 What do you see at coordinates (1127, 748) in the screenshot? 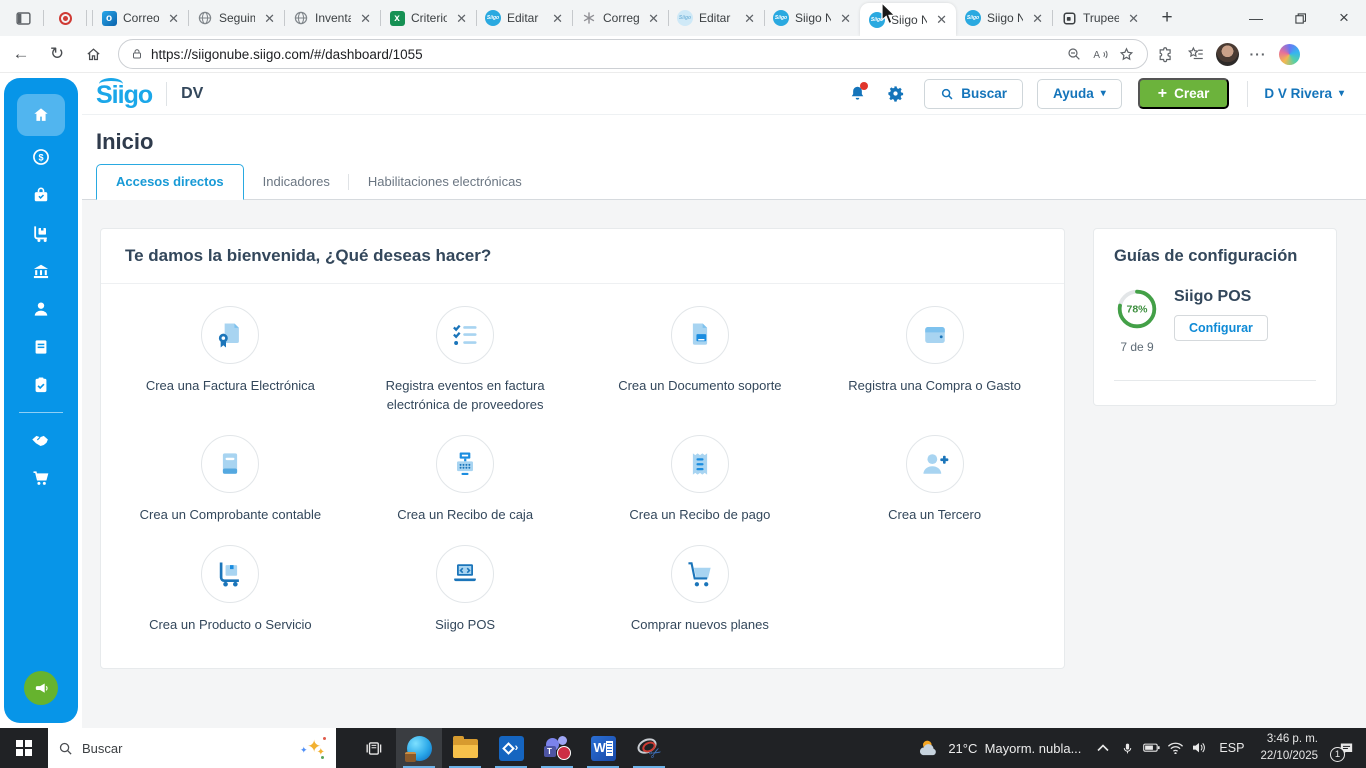
I see `microphone-icon` at bounding box center [1127, 748].